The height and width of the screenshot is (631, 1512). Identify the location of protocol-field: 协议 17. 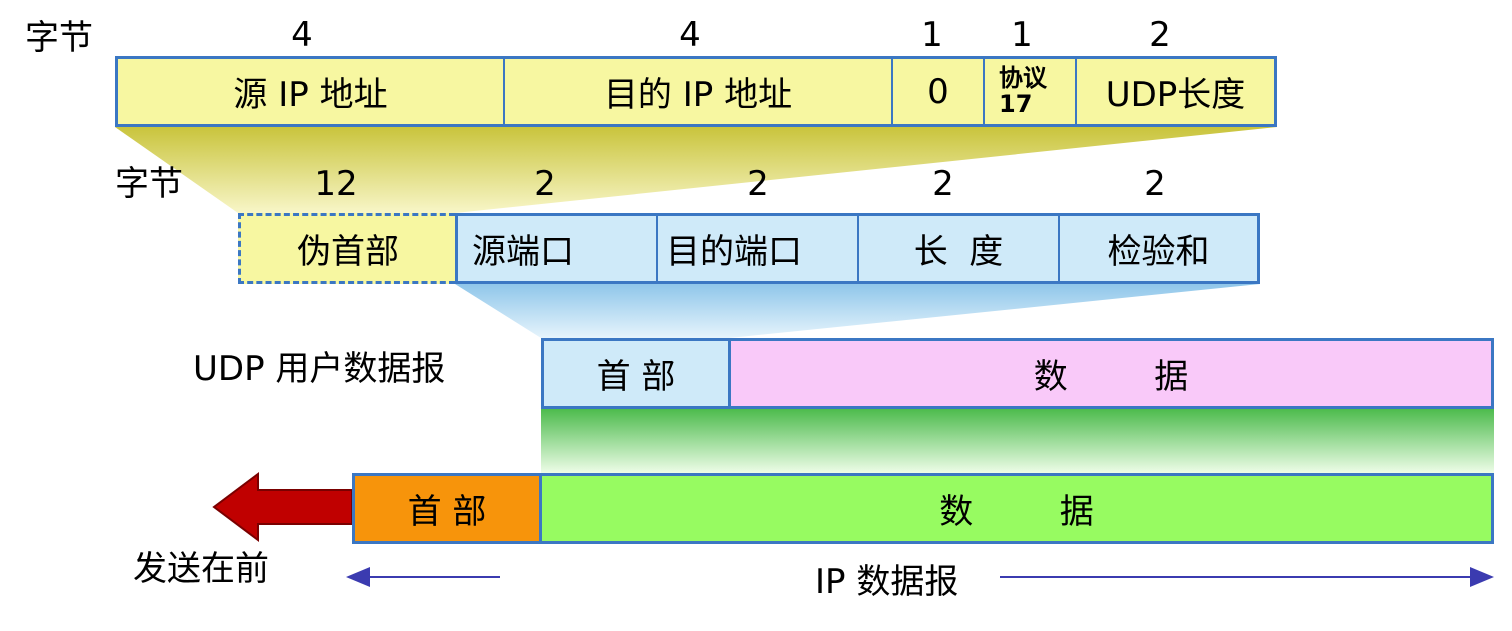
(1031, 91).